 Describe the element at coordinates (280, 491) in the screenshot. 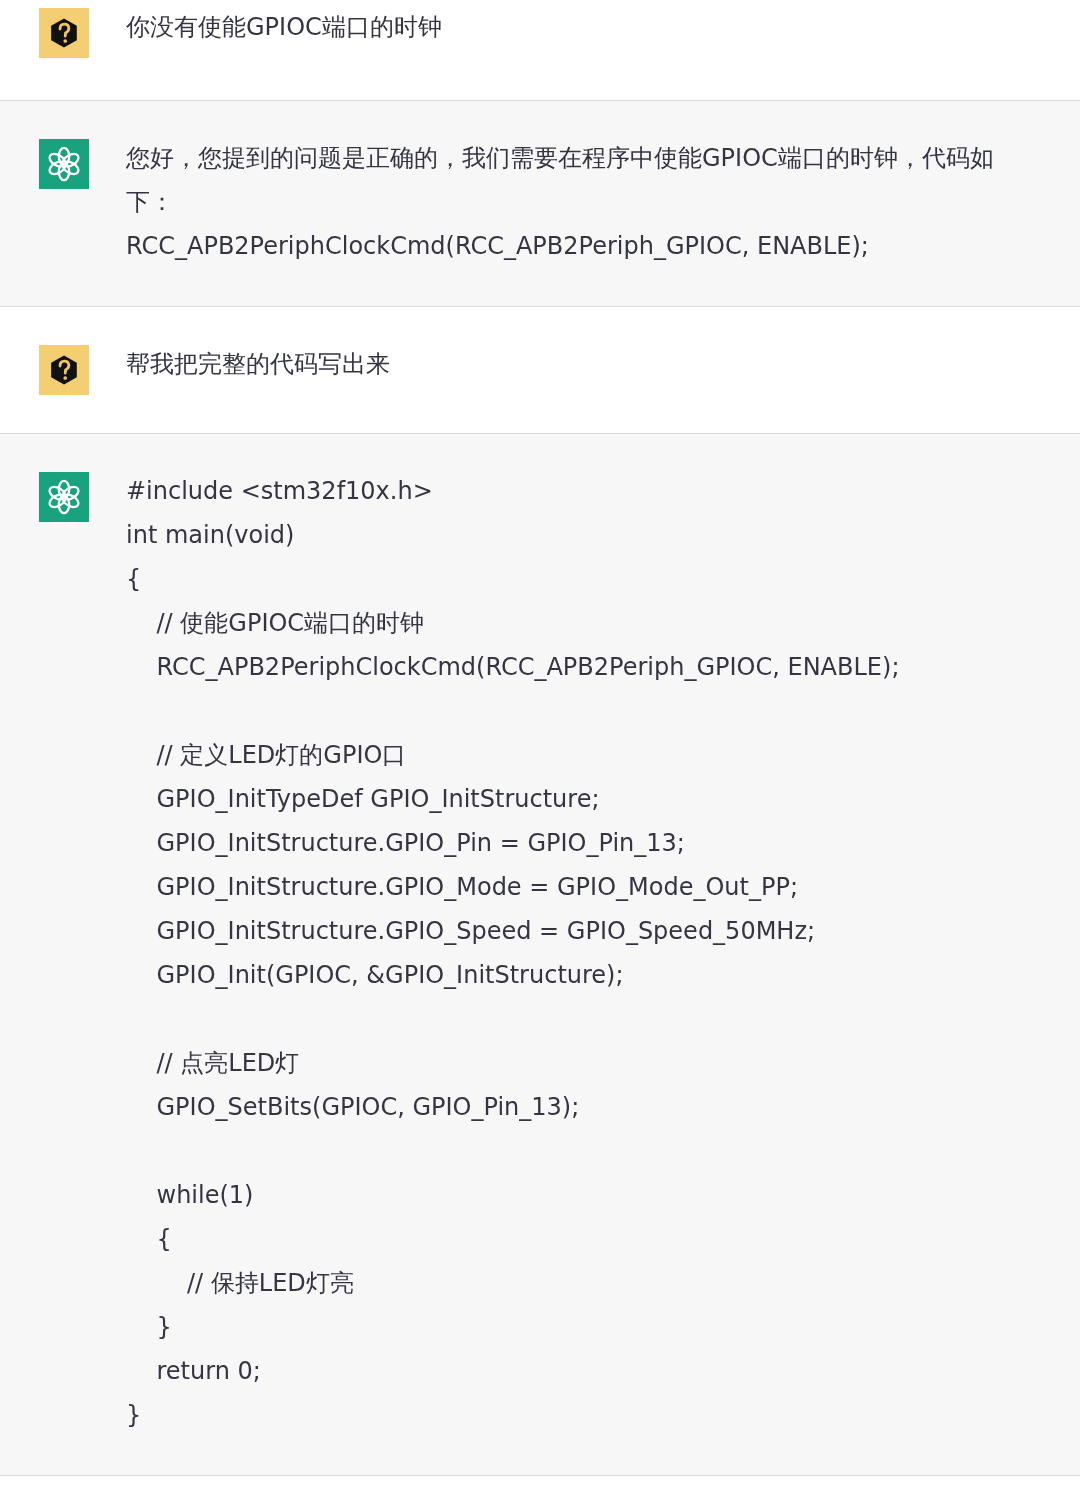

I see `message-text: #include <stm32f10x.h>` at that location.